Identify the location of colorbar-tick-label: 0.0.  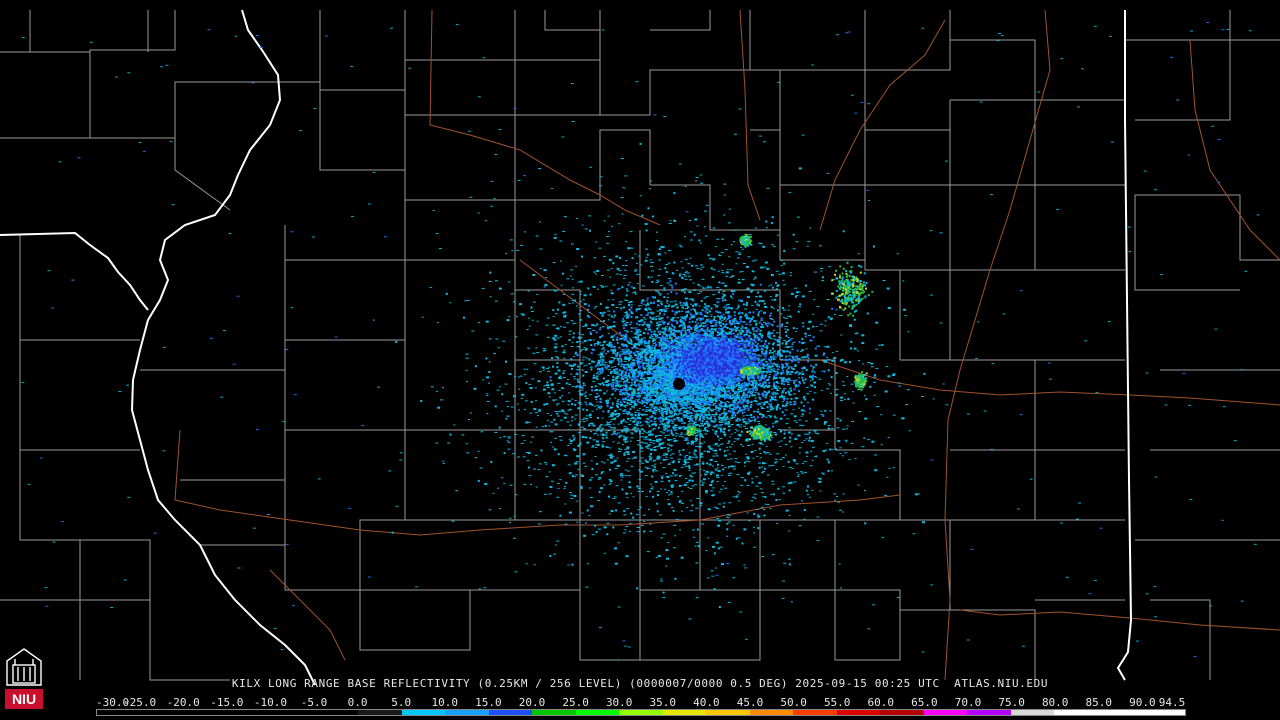
(357, 702).